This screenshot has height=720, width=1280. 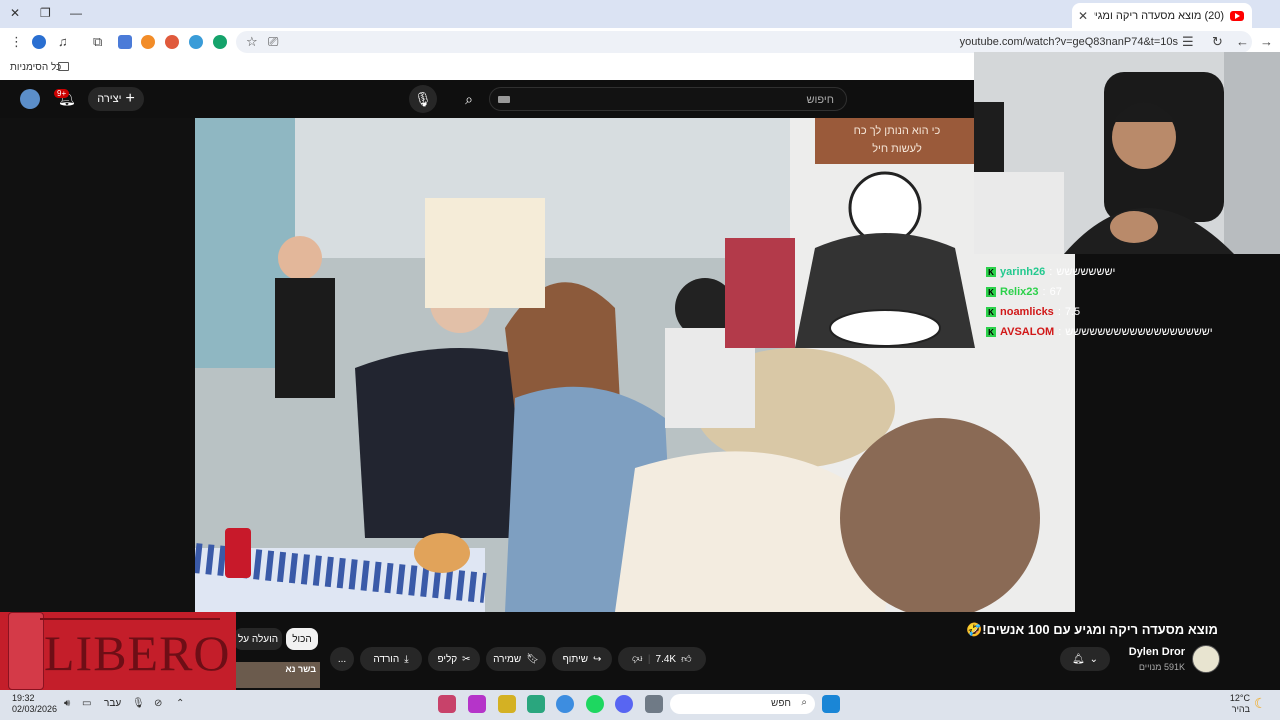 I want to click on clock: 19:32 02/03/2026, so click(x=34, y=704).